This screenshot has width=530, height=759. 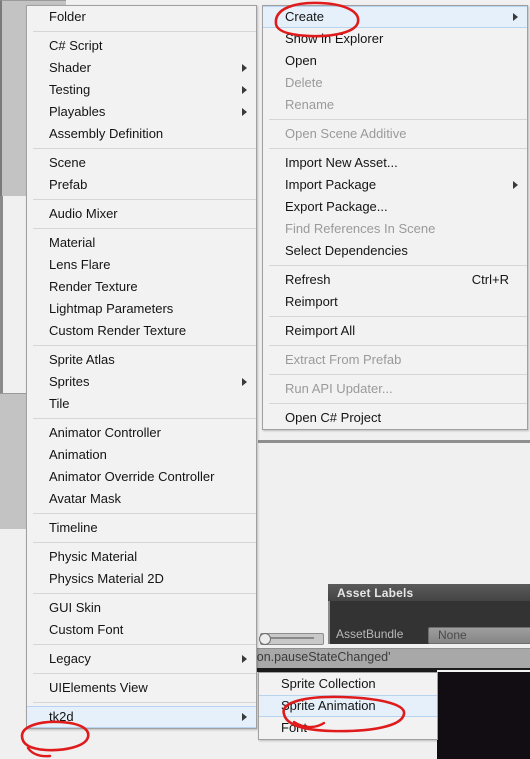 I want to click on menu-item-lightmap-parameters: Lightmap Parameters, so click(x=141, y=309).